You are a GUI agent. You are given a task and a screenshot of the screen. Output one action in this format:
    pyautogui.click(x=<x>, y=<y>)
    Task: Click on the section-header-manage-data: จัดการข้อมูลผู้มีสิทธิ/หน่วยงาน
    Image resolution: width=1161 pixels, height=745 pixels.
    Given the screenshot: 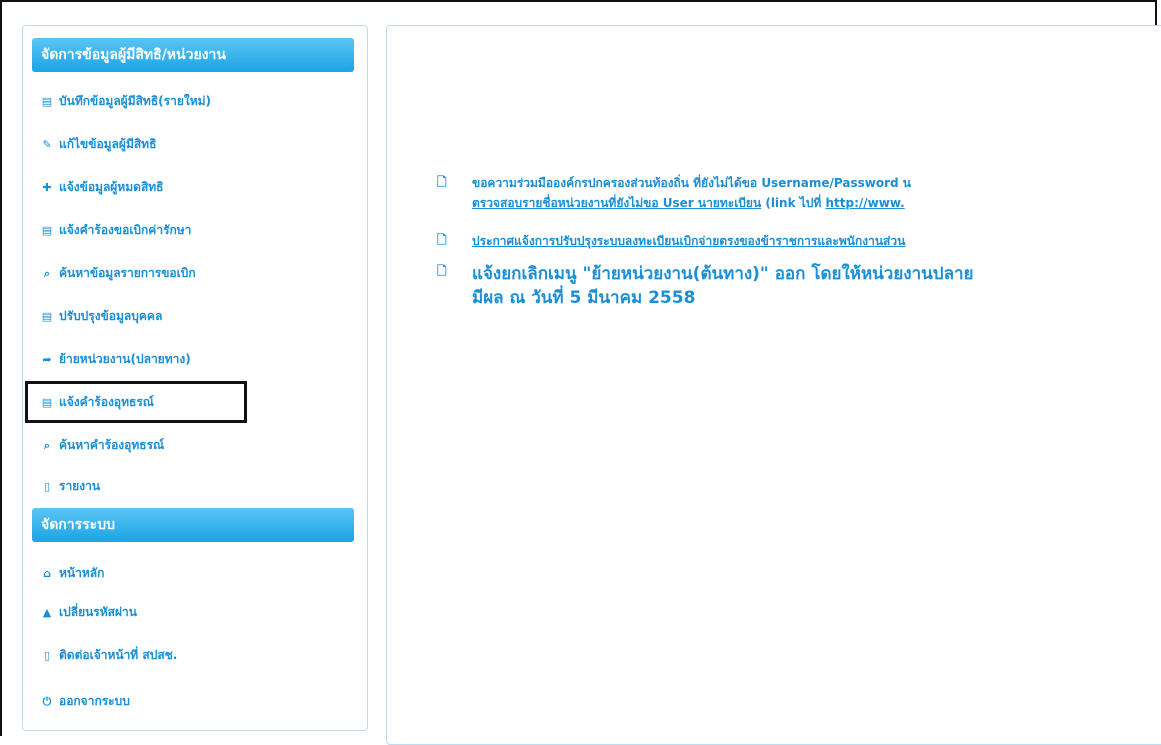 What is the action you would take?
    pyautogui.click(x=193, y=55)
    